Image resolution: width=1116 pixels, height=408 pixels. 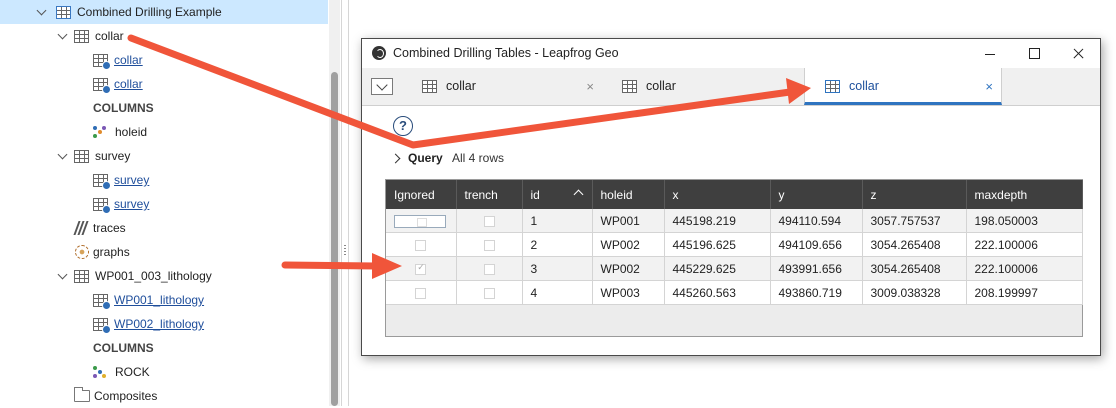 I want to click on y-cell: 493860.719, so click(x=816, y=292).